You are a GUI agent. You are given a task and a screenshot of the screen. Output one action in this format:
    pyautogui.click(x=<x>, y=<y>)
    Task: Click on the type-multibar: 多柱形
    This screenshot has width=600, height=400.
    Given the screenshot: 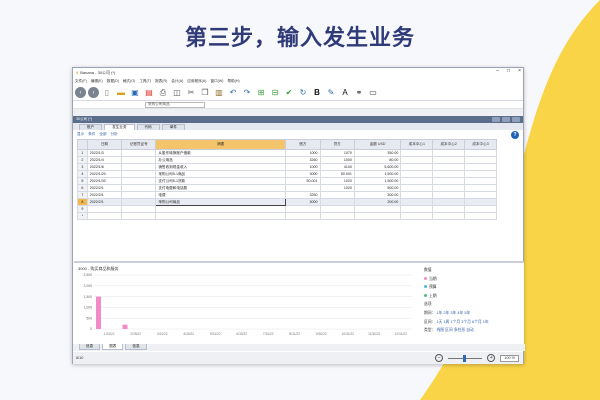 What is the action you would take?
    pyautogui.click(x=459, y=330)
    